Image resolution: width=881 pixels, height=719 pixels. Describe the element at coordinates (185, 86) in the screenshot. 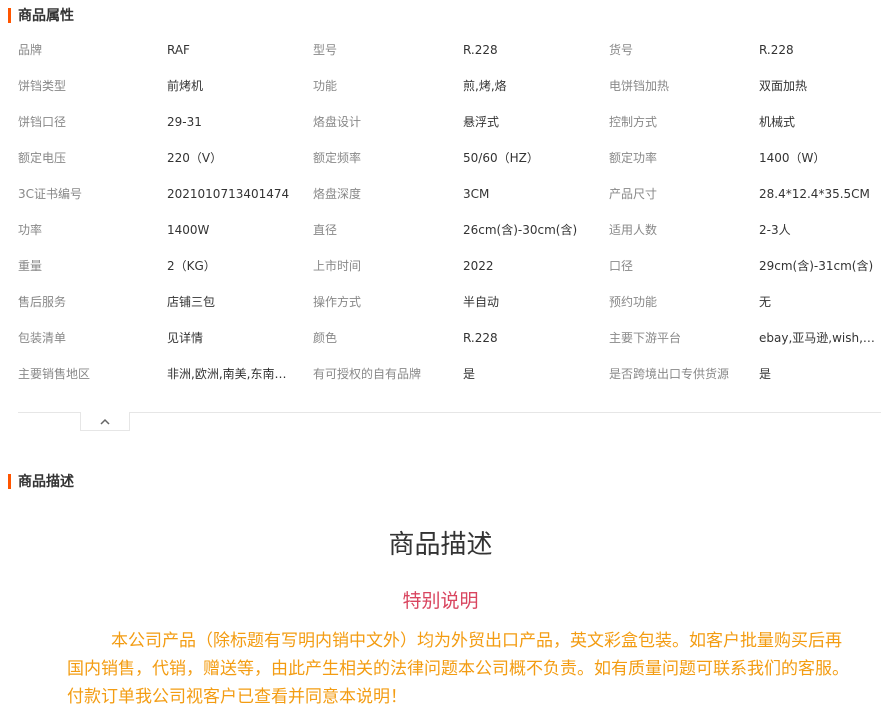

I see `attribute-value: 前烤机` at that location.